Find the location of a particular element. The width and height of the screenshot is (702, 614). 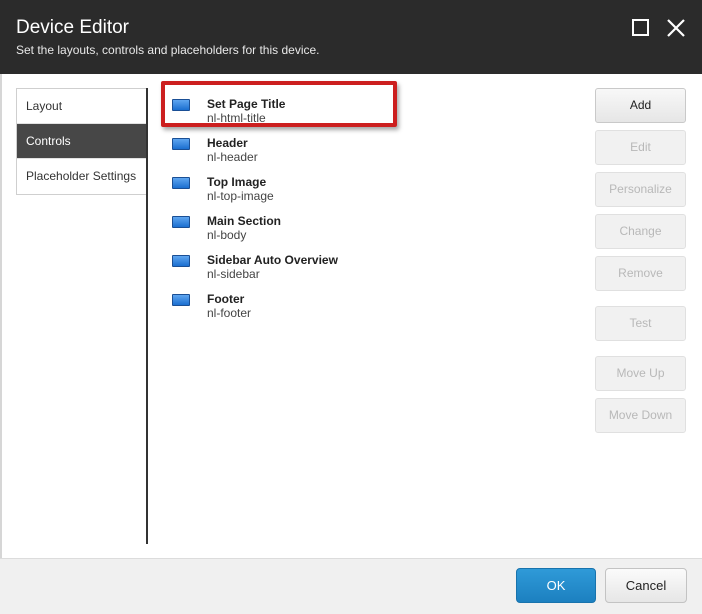

control-name: Top Image is located at coordinates (237, 182).